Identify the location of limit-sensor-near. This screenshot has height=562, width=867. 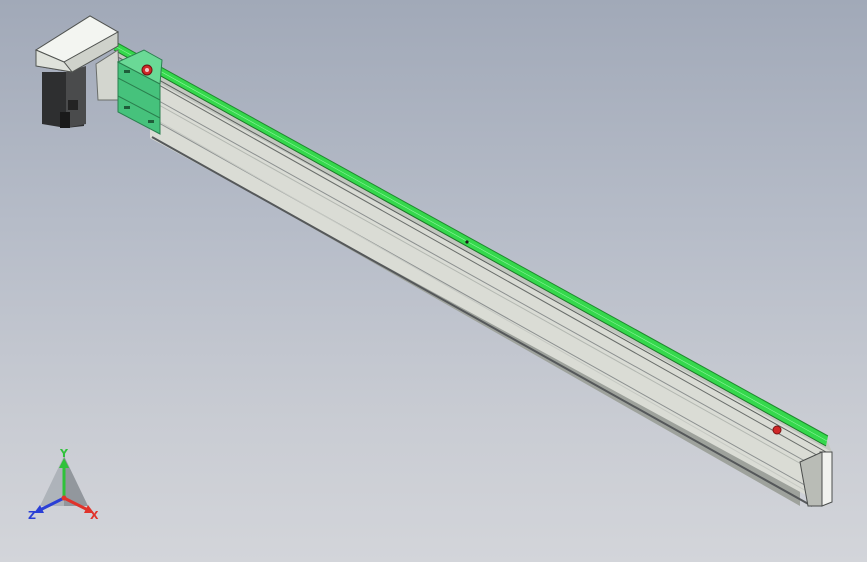
(147, 70).